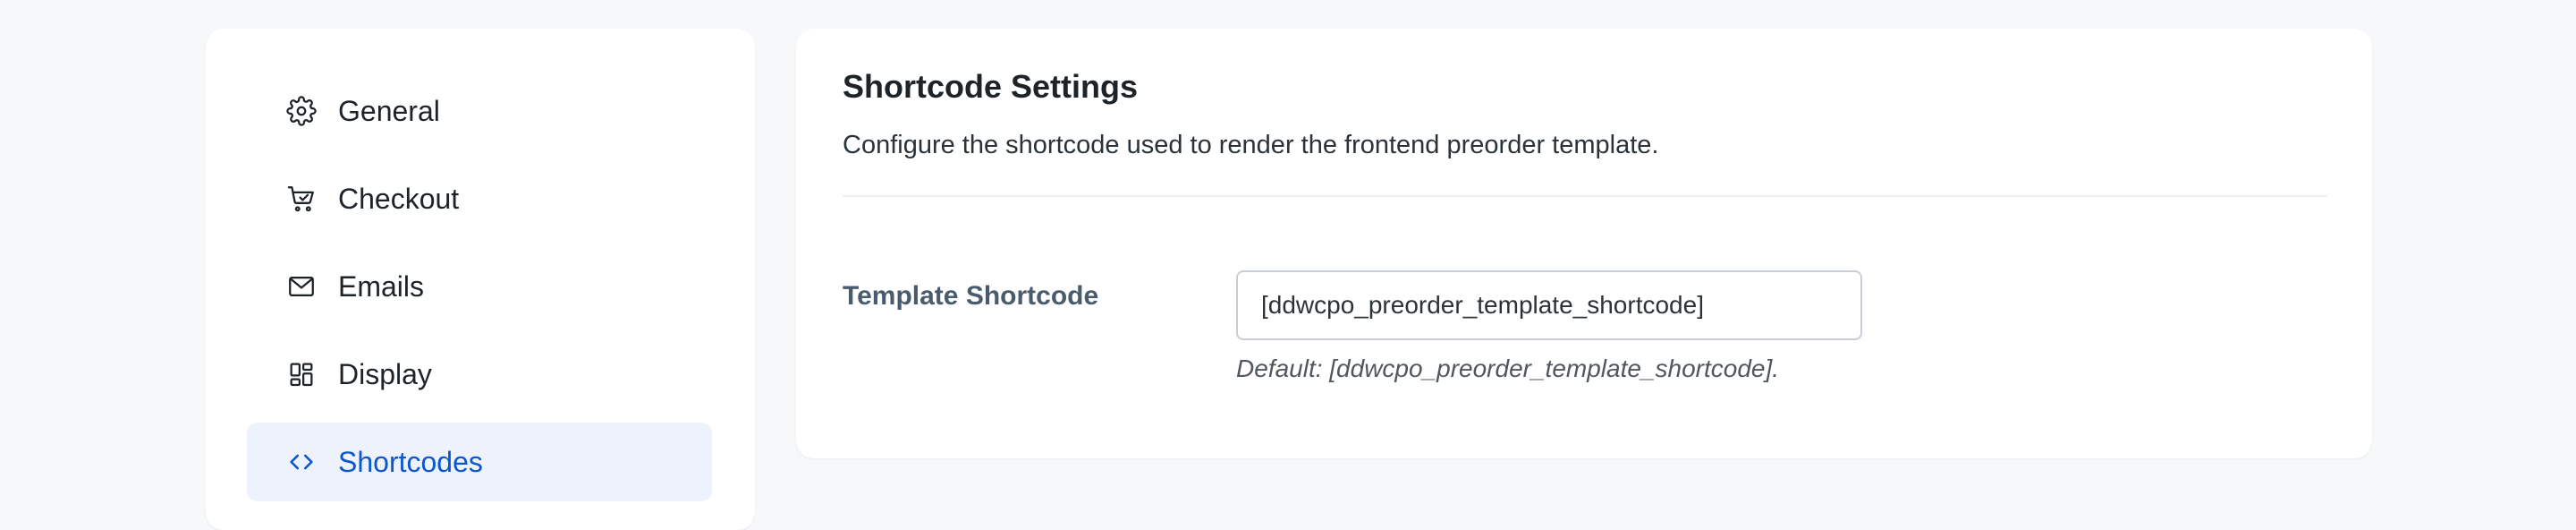  Describe the element at coordinates (1585, 196) in the screenshot. I see `divider` at that location.